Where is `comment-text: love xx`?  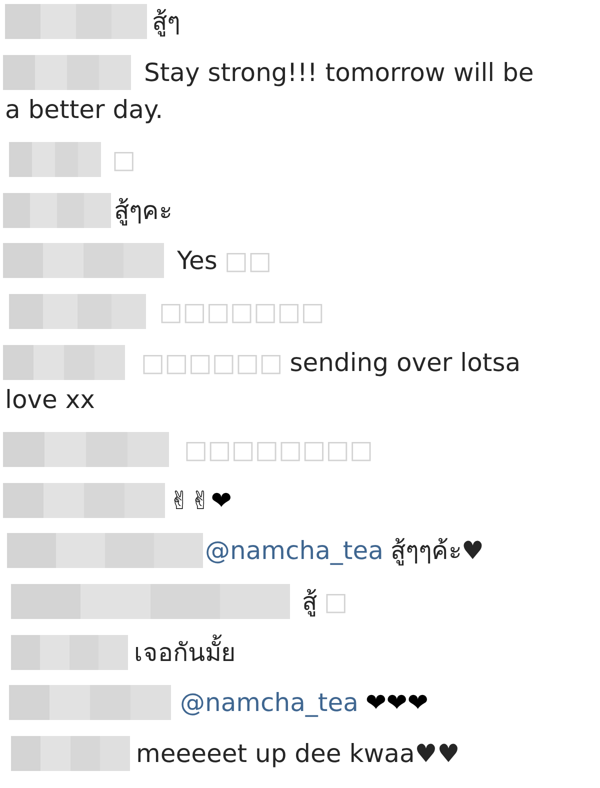
comment-text: love xx is located at coordinates (50, 400).